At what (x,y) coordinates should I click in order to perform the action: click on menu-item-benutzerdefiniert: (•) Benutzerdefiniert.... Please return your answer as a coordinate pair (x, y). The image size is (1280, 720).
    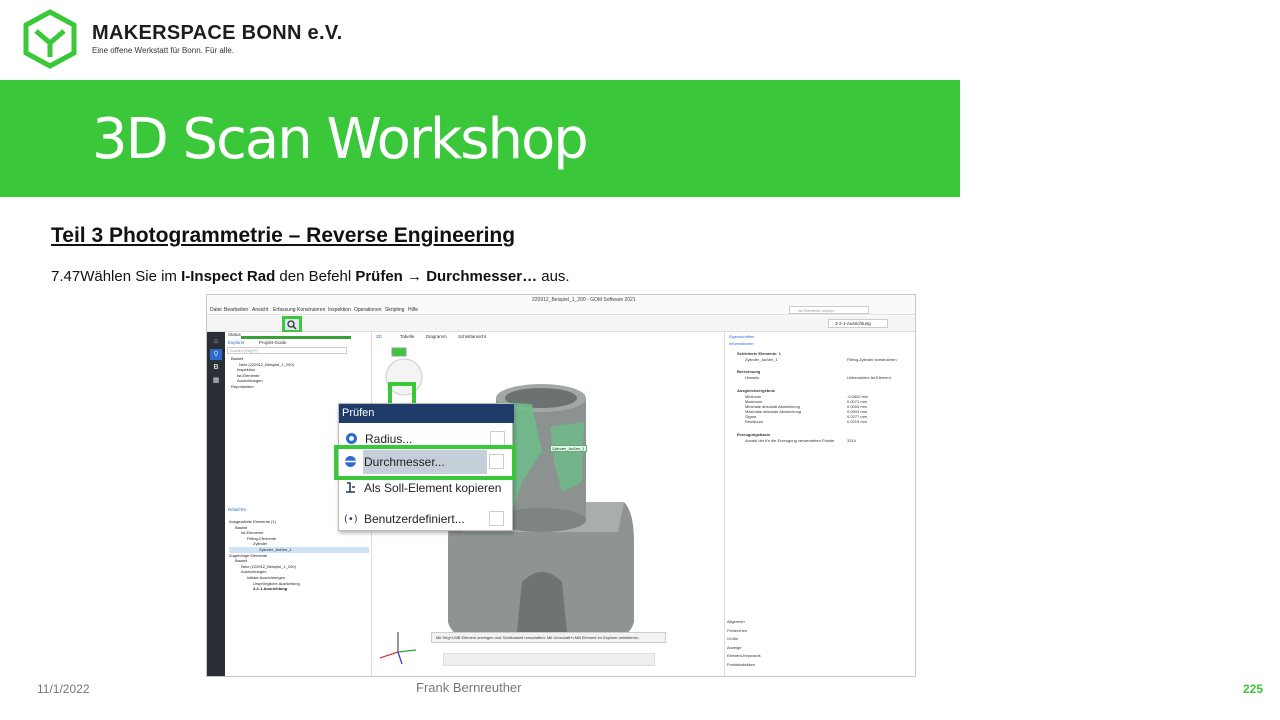
    Looking at the image, I should click on (425, 519).